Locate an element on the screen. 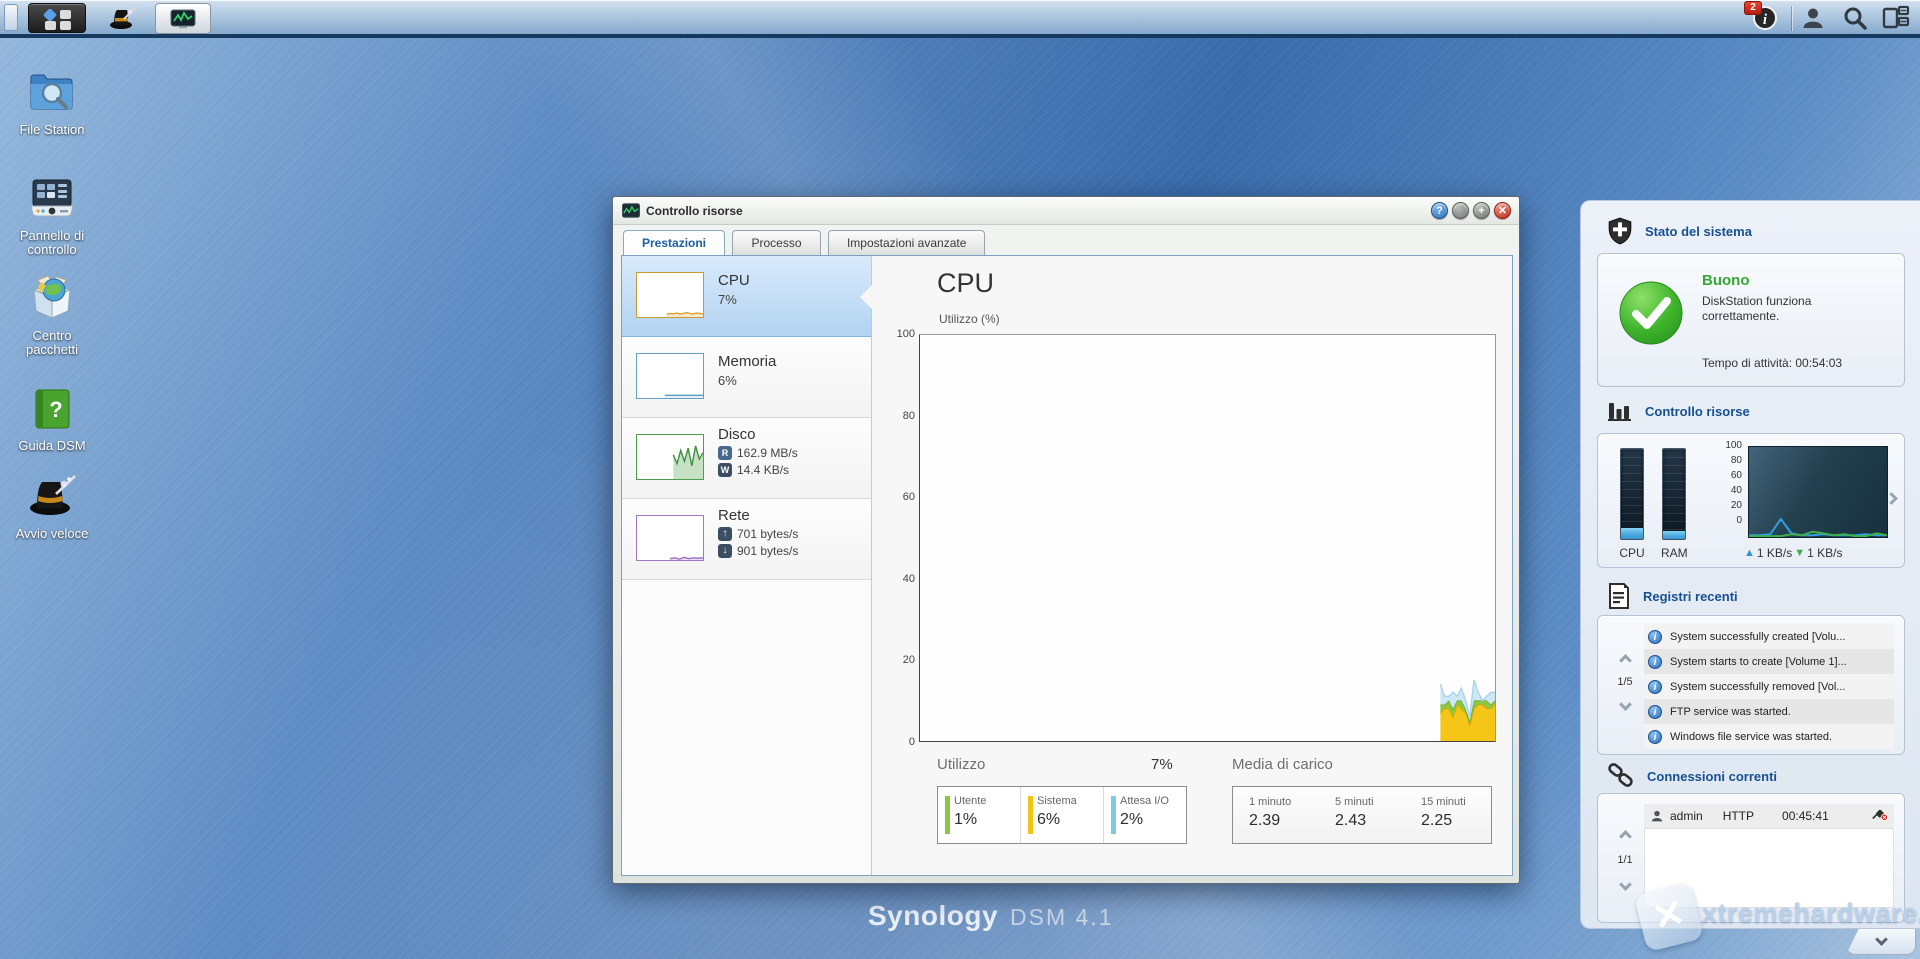 This screenshot has width=1920, height=959. desktop-icon-package-center: Centro pacchetti is located at coordinates (52, 315).